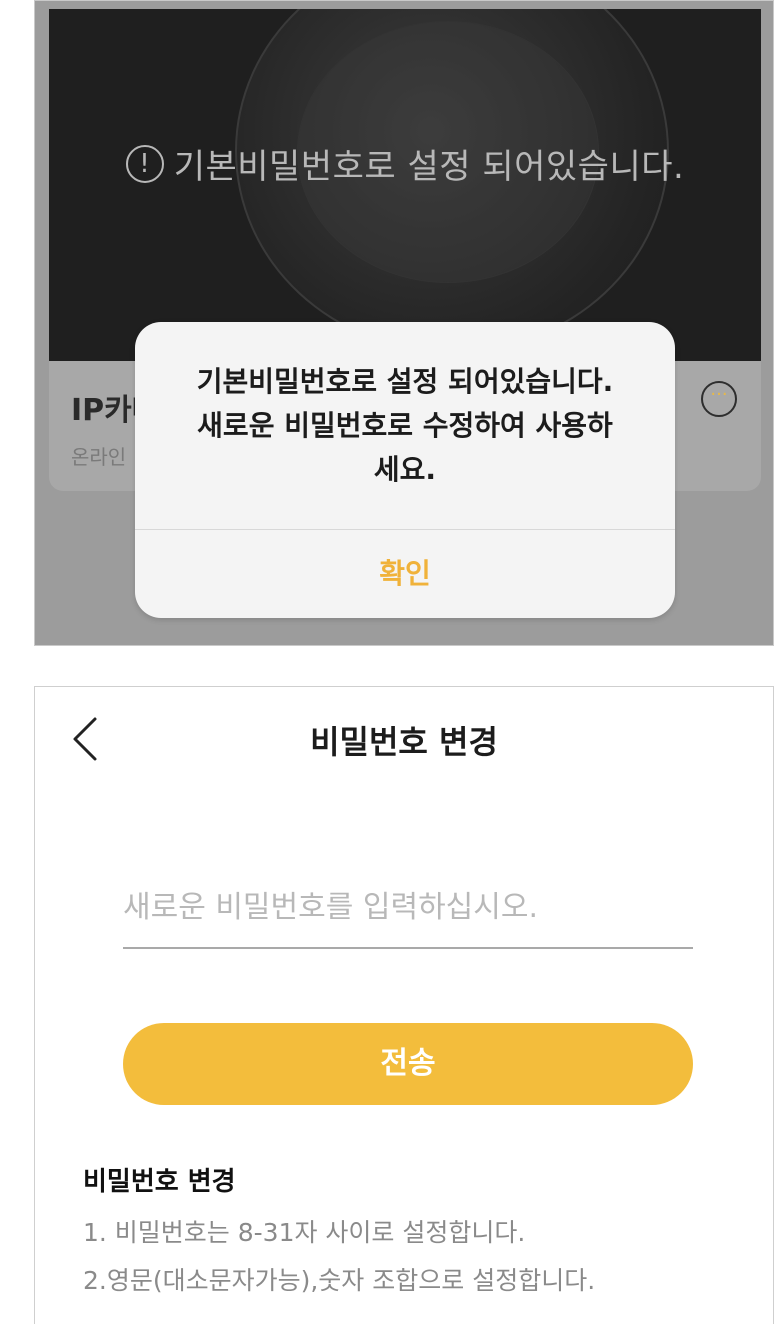 Image resolution: width=780 pixels, height=1324 pixels. I want to click on exclamation-circle-icon: !, so click(144, 163).